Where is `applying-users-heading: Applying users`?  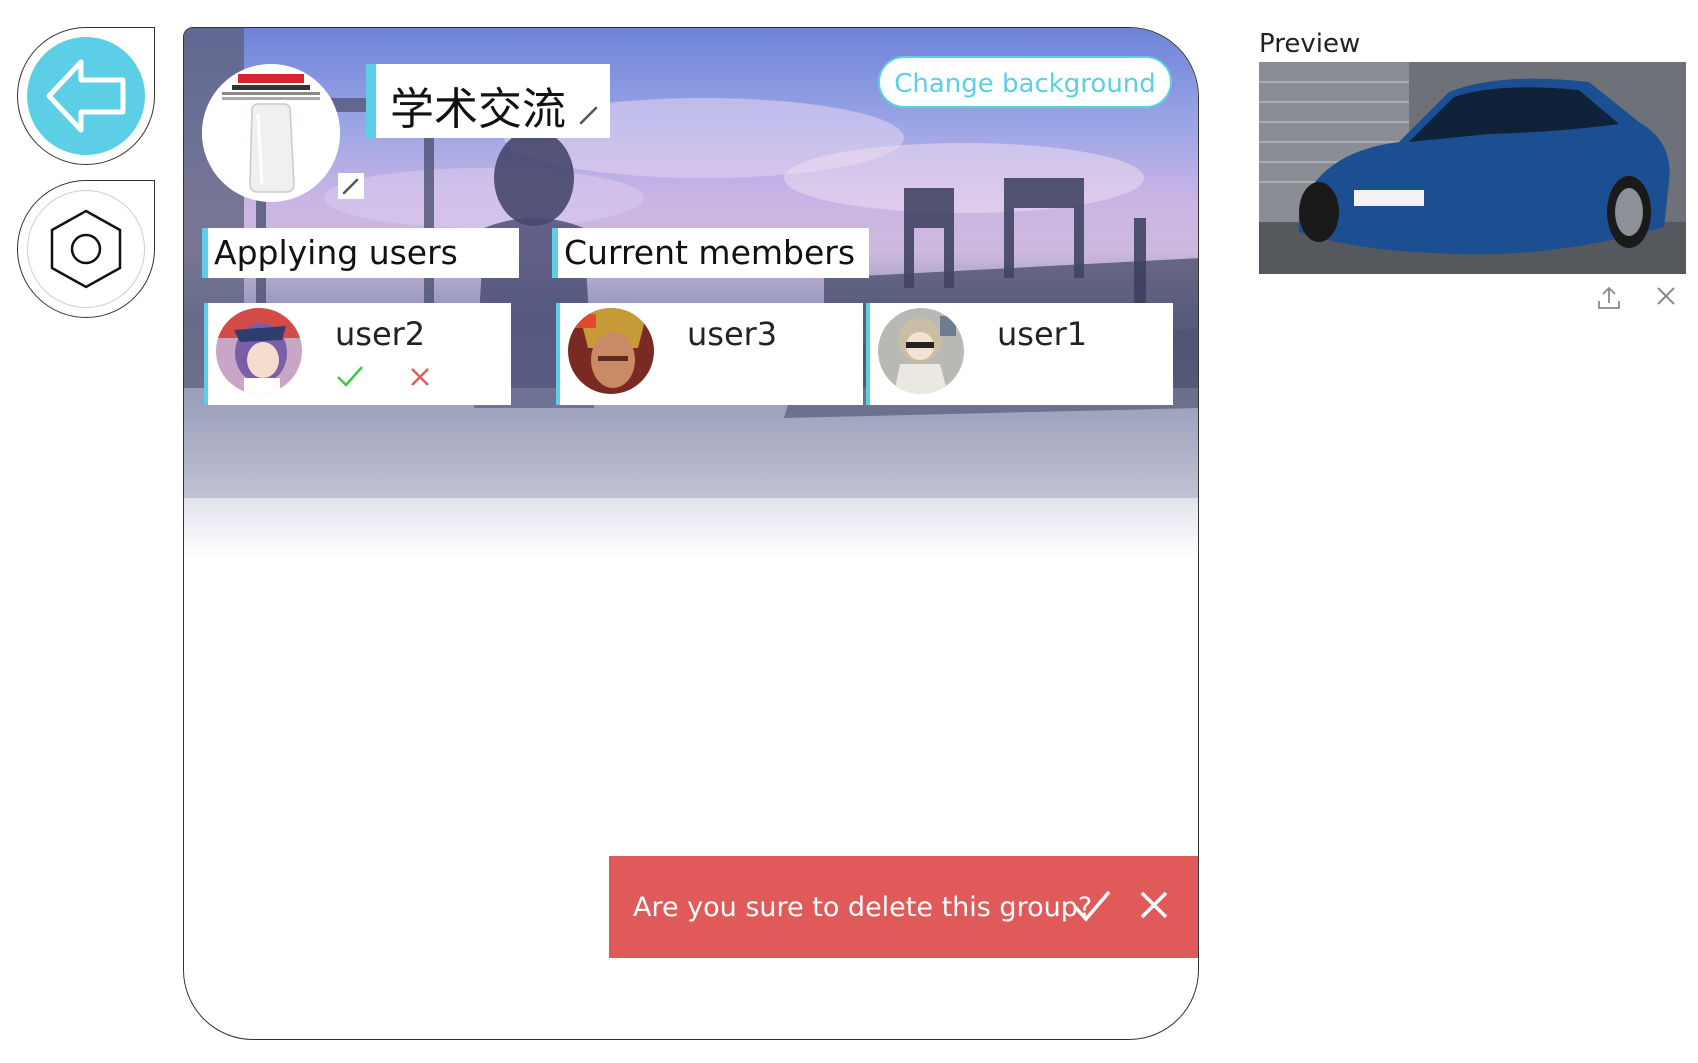
applying-users-heading: Applying users is located at coordinates (360, 253).